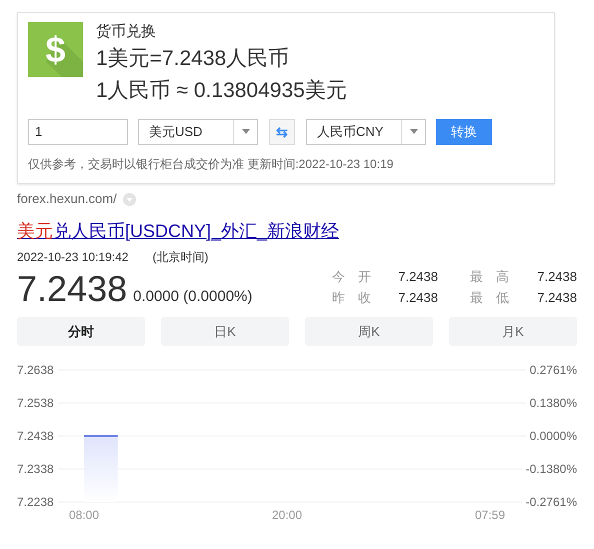 The height and width of the screenshot is (549, 594). What do you see at coordinates (211, 164) in the screenshot?
I see `update-note: 仅供参考，交易时以银行柜台成交价为准 更新时间:2022-10-23 10:19` at bounding box center [211, 164].